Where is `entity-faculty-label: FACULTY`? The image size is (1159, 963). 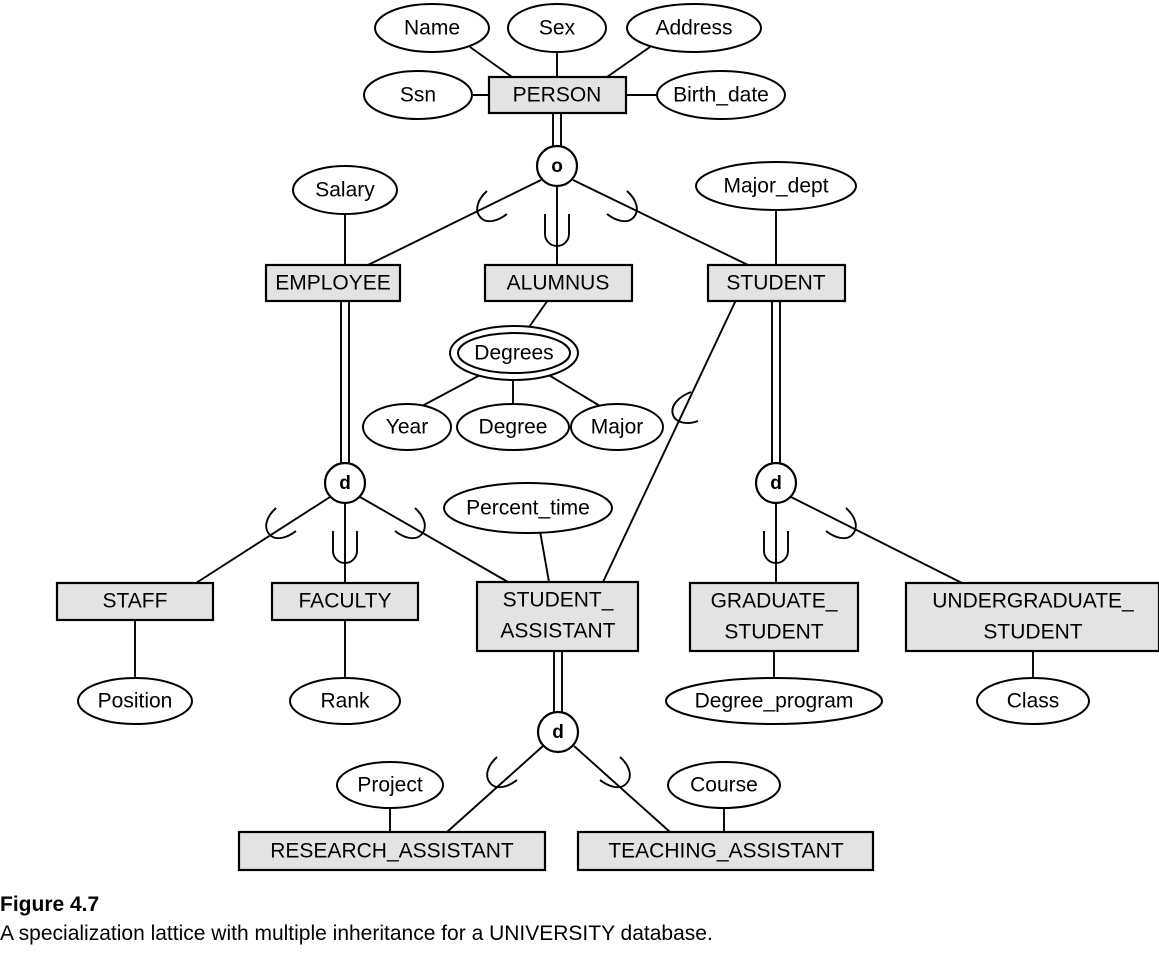
entity-faculty-label: FACULTY is located at coordinates (345, 601).